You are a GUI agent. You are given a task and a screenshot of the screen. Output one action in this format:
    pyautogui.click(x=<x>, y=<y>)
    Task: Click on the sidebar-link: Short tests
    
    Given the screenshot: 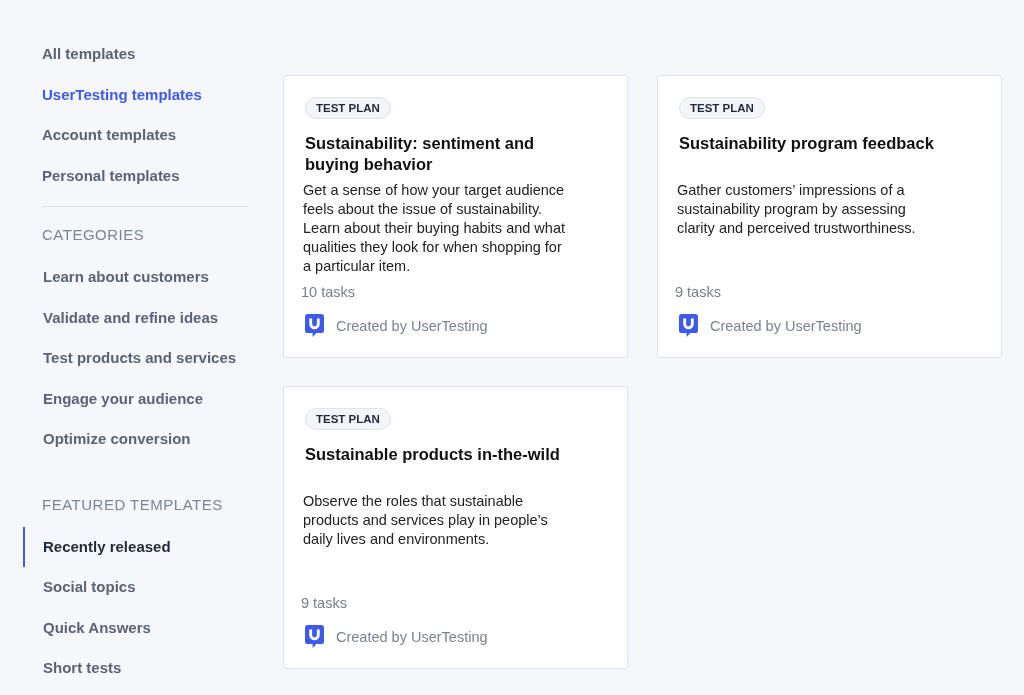 What is the action you would take?
    pyautogui.click(x=82, y=668)
    